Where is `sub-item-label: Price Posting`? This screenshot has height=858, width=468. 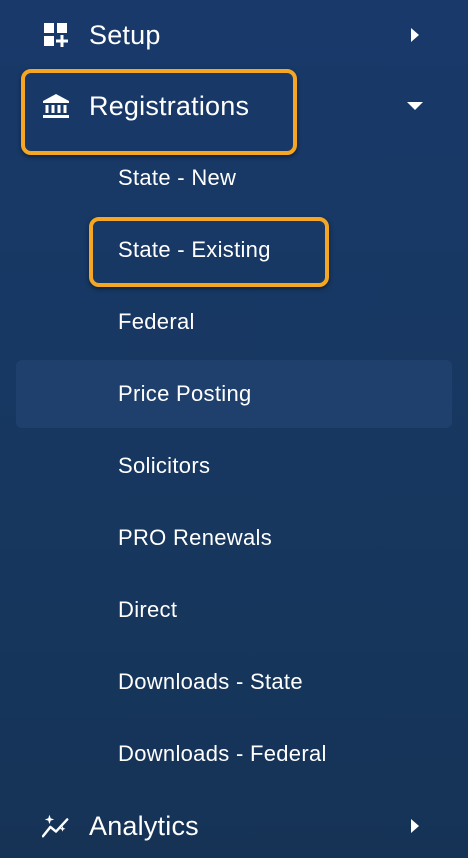 sub-item-label: Price Posting is located at coordinates (185, 393).